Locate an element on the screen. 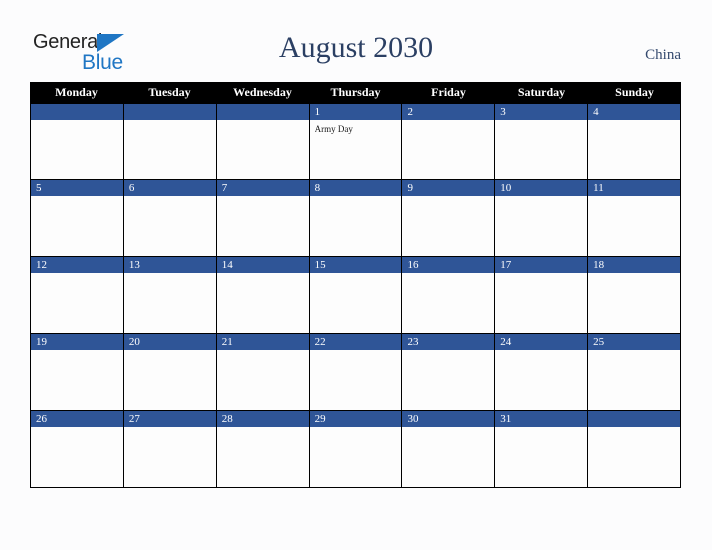 The width and height of the screenshot is (712, 550). day-cell-29: 29 is located at coordinates (356, 449).